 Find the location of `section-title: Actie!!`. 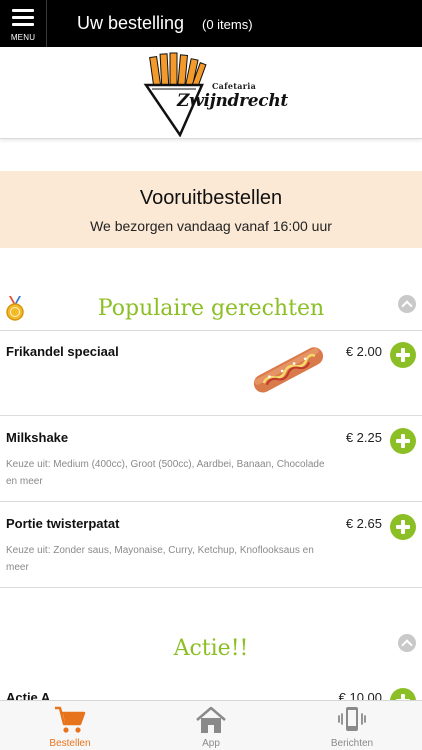

section-title: Actie!! is located at coordinates (211, 648).